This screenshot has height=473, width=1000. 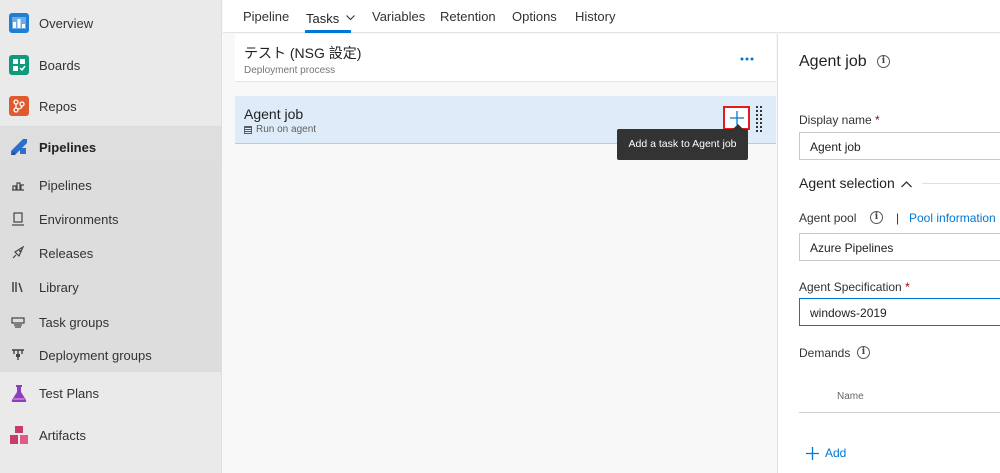 What do you see at coordinates (18, 219) in the screenshot?
I see `environments-icon` at bounding box center [18, 219].